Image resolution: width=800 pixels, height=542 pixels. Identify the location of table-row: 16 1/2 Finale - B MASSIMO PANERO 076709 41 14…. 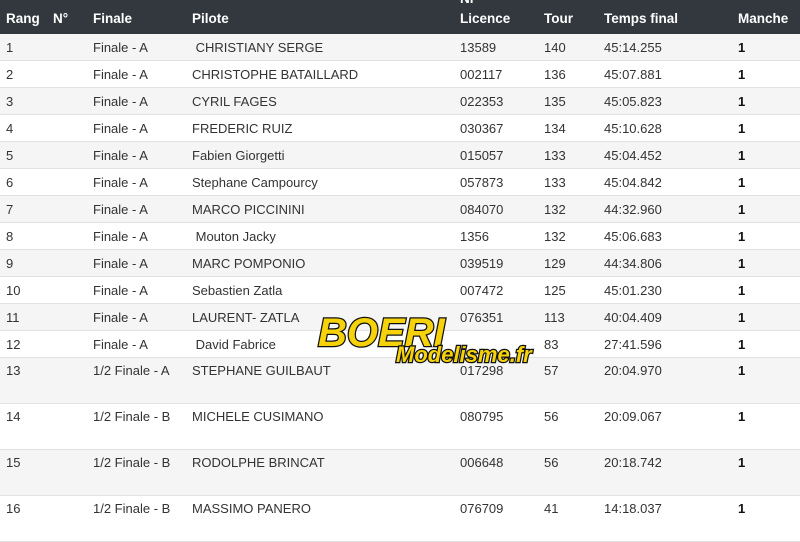
(400, 518).